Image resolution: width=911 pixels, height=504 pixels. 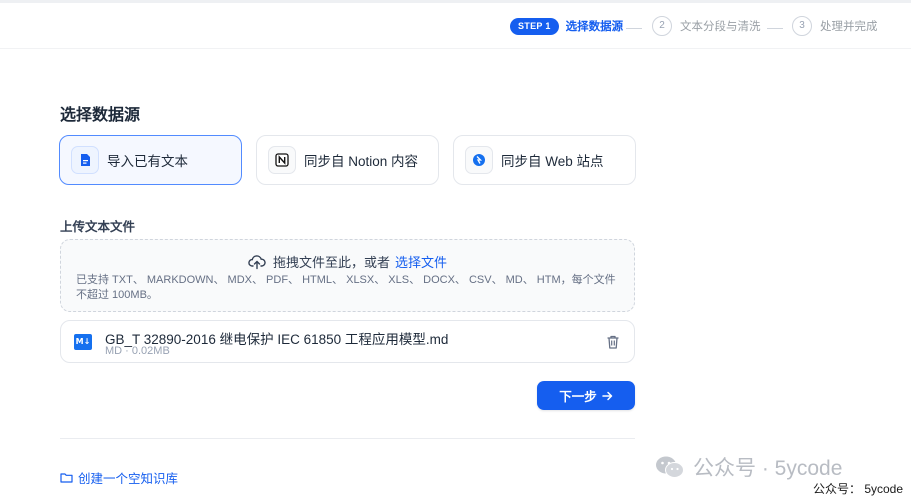 What do you see at coordinates (607, 395) in the screenshot?
I see `arrow-right-icon` at bounding box center [607, 395].